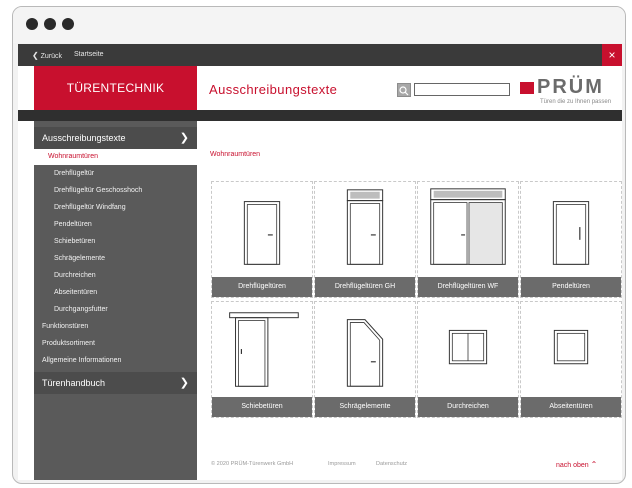  I want to click on card-label: Abseitentüren, so click(571, 407).